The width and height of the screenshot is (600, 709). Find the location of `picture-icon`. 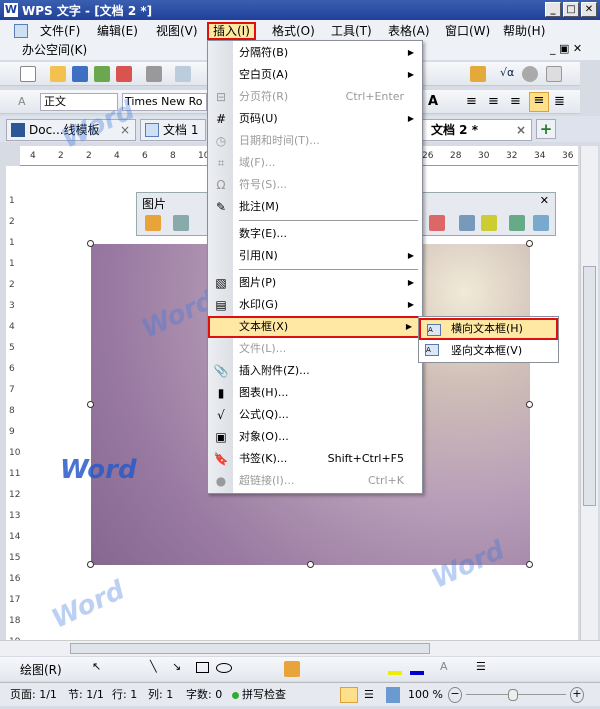

picture-icon is located at coordinates (181, 223).